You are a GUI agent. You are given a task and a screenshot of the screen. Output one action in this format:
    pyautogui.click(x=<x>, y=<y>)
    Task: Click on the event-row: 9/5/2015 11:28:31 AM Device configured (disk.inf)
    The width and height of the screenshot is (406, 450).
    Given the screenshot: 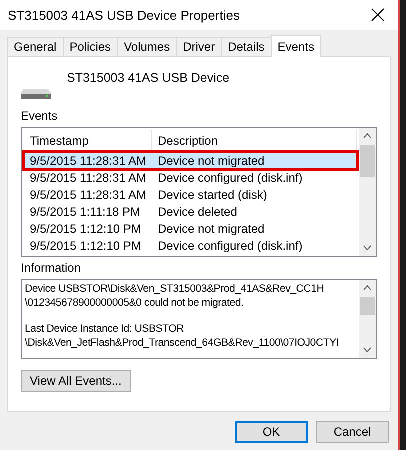 What is the action you would take?
    pyautogui.click(x=190, y=177)
    